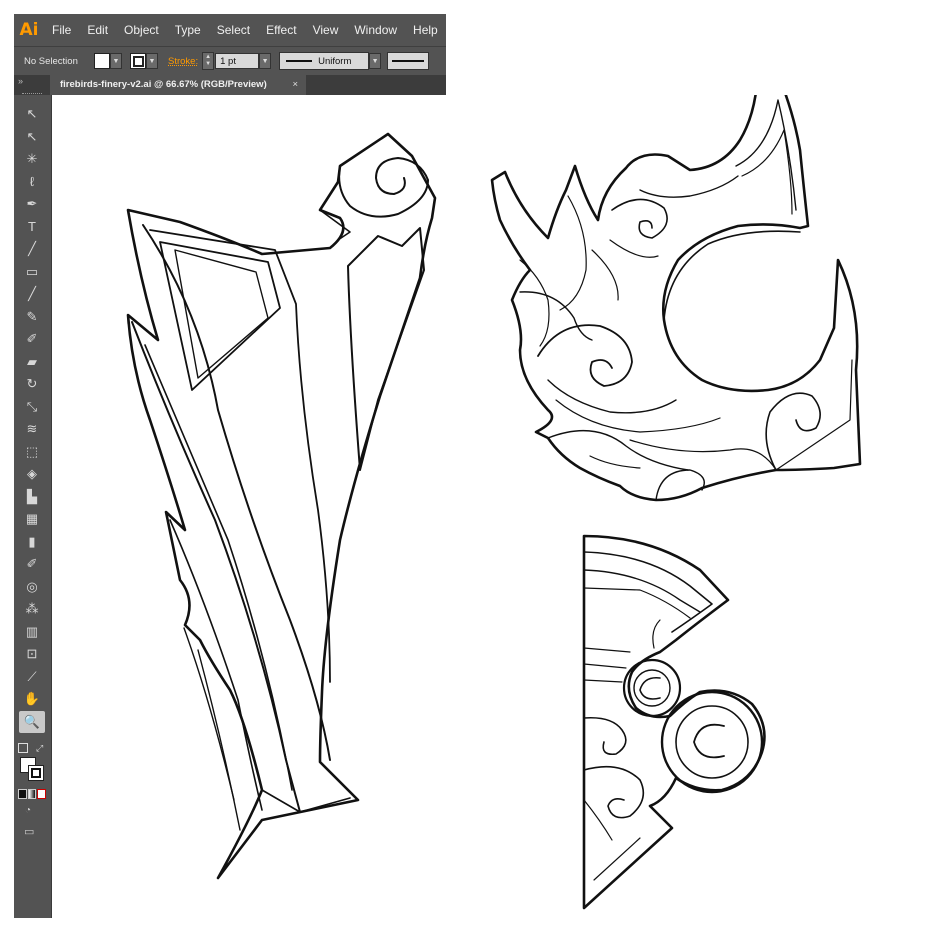 This screenshot has height=937, width=932. Describe the element at coordinates (375, 61) in the screenshot. I see `profile-dropdown: ▼` at that location.